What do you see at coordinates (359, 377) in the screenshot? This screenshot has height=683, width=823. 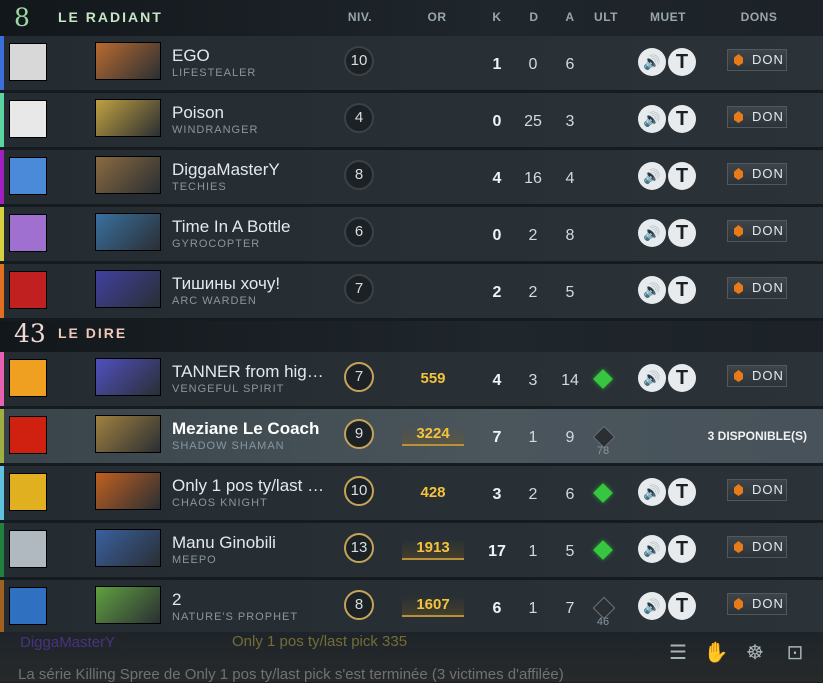 I see `hero-level: 7` at bounding box center [359, 377].